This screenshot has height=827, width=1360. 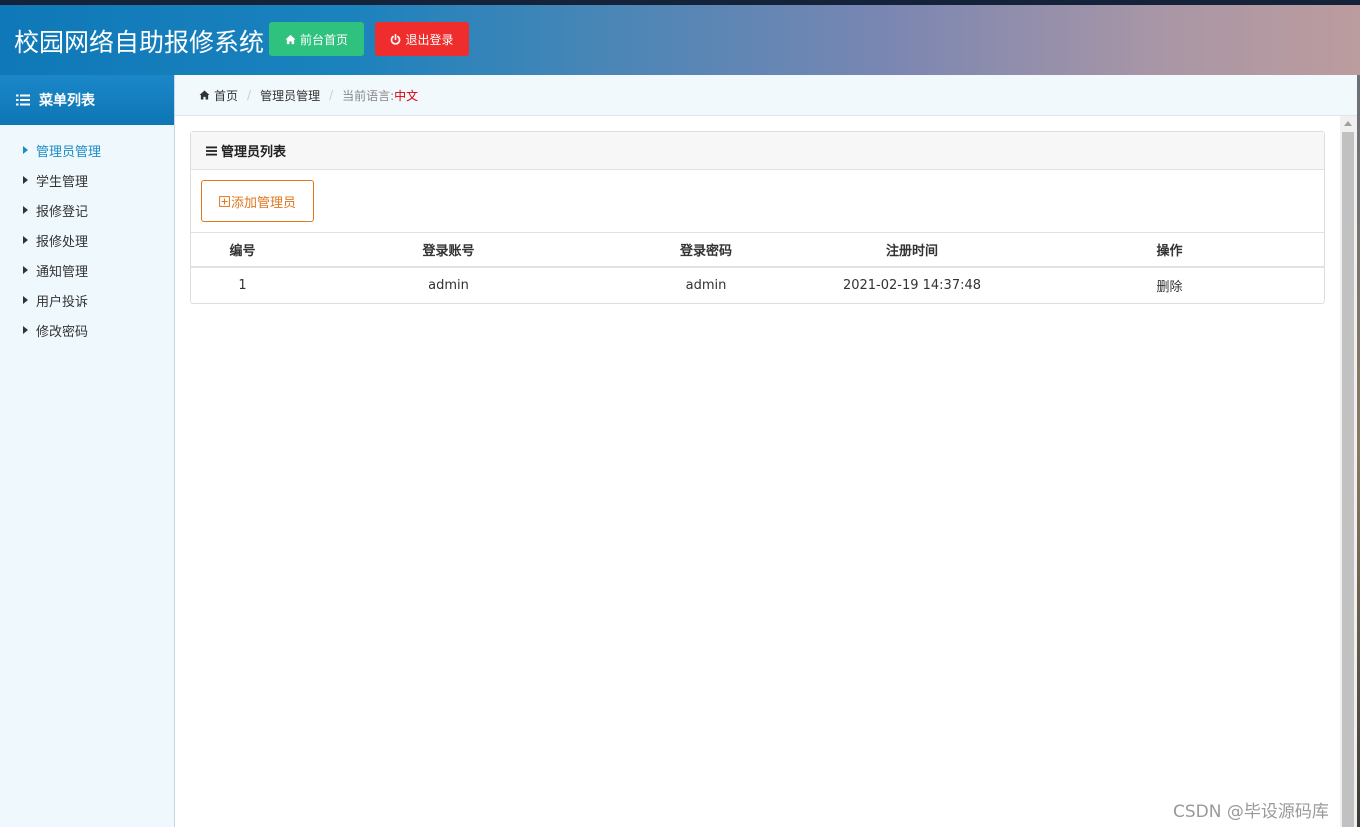 I want to click on sidebar-item-label: 报修处理, so click(x=62, y=242).